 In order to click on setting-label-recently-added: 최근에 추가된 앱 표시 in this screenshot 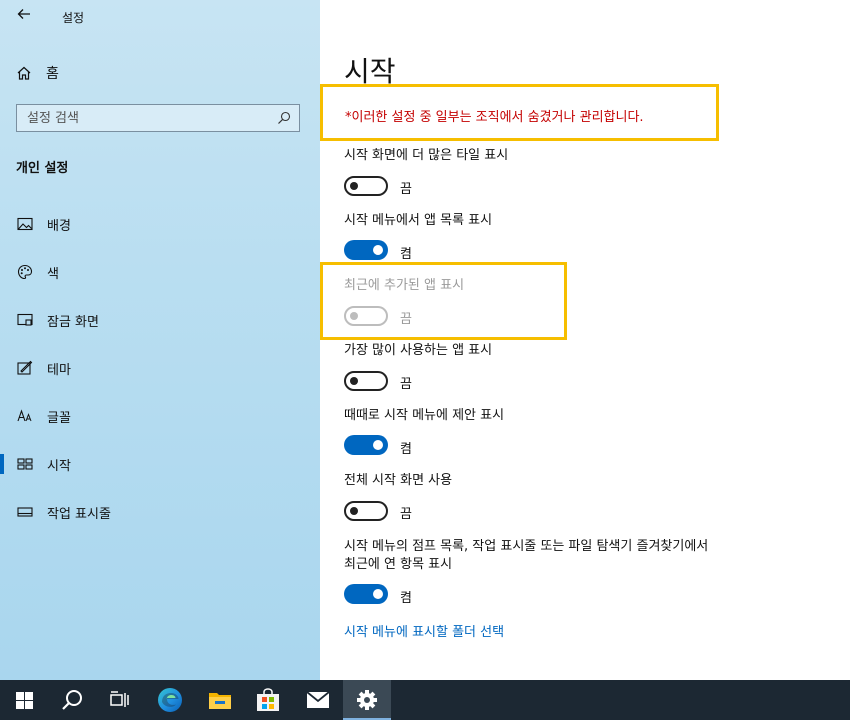, I will do `click(404, 285)`.